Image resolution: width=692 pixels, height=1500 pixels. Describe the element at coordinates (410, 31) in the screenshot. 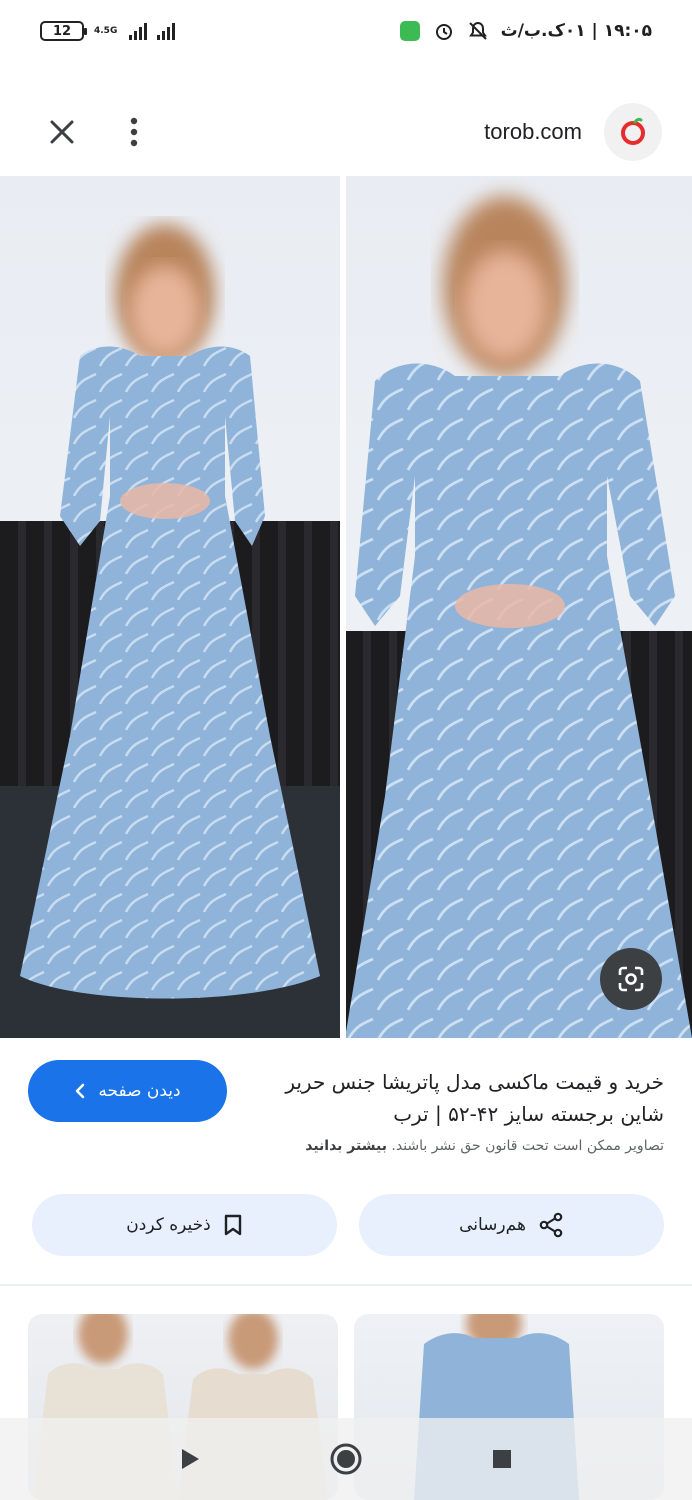

I see `green-app-icon` at that location.